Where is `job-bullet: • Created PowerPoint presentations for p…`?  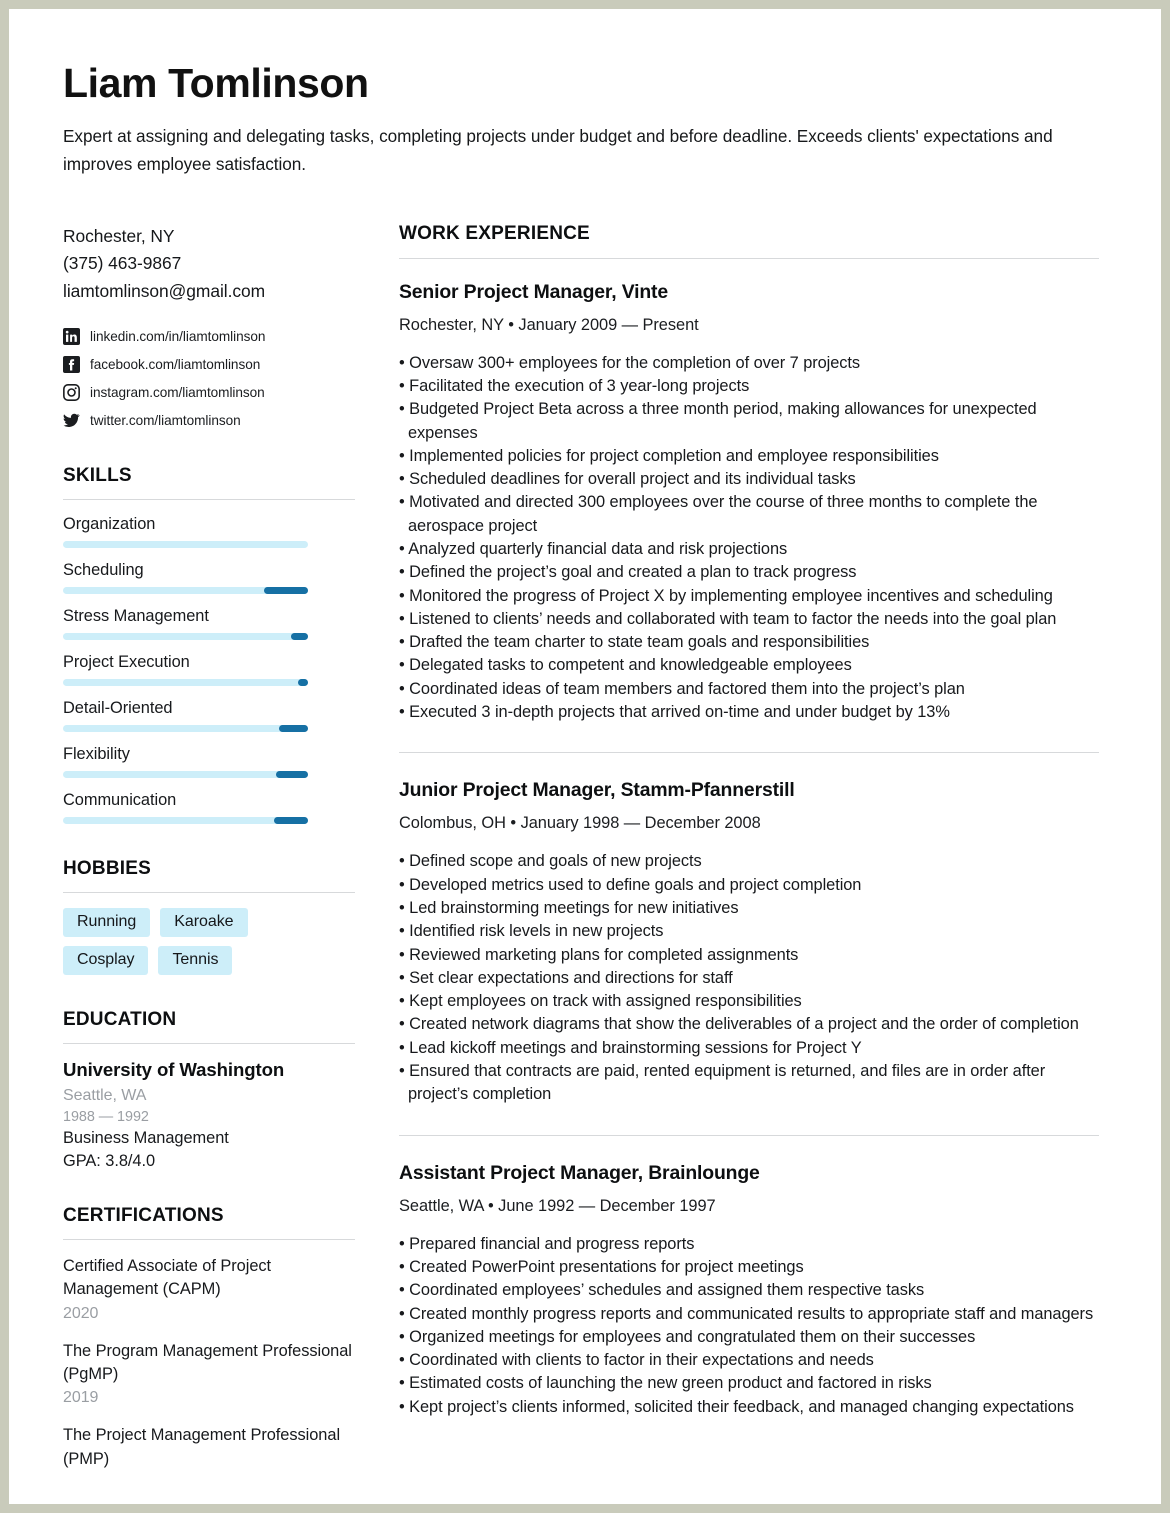
job-bullet: • Created PowerPoint presentations for p… is located at coordinates (601, 1266).